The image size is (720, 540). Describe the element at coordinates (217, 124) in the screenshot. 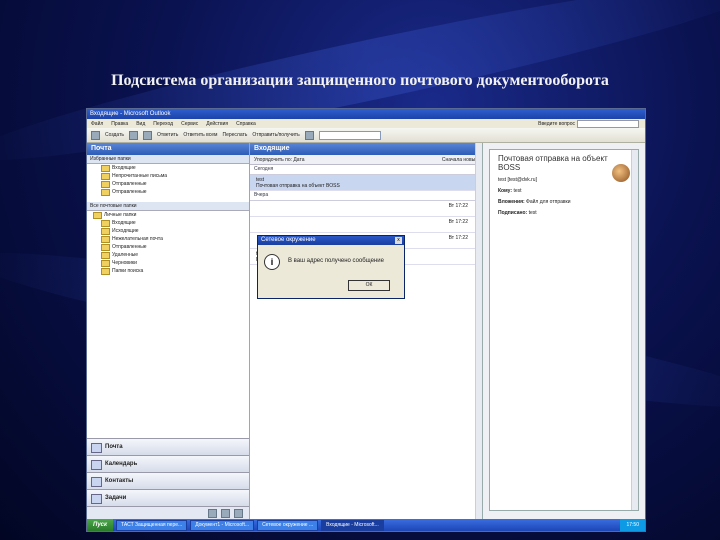

I see `menu-actions: Действия` at that location.